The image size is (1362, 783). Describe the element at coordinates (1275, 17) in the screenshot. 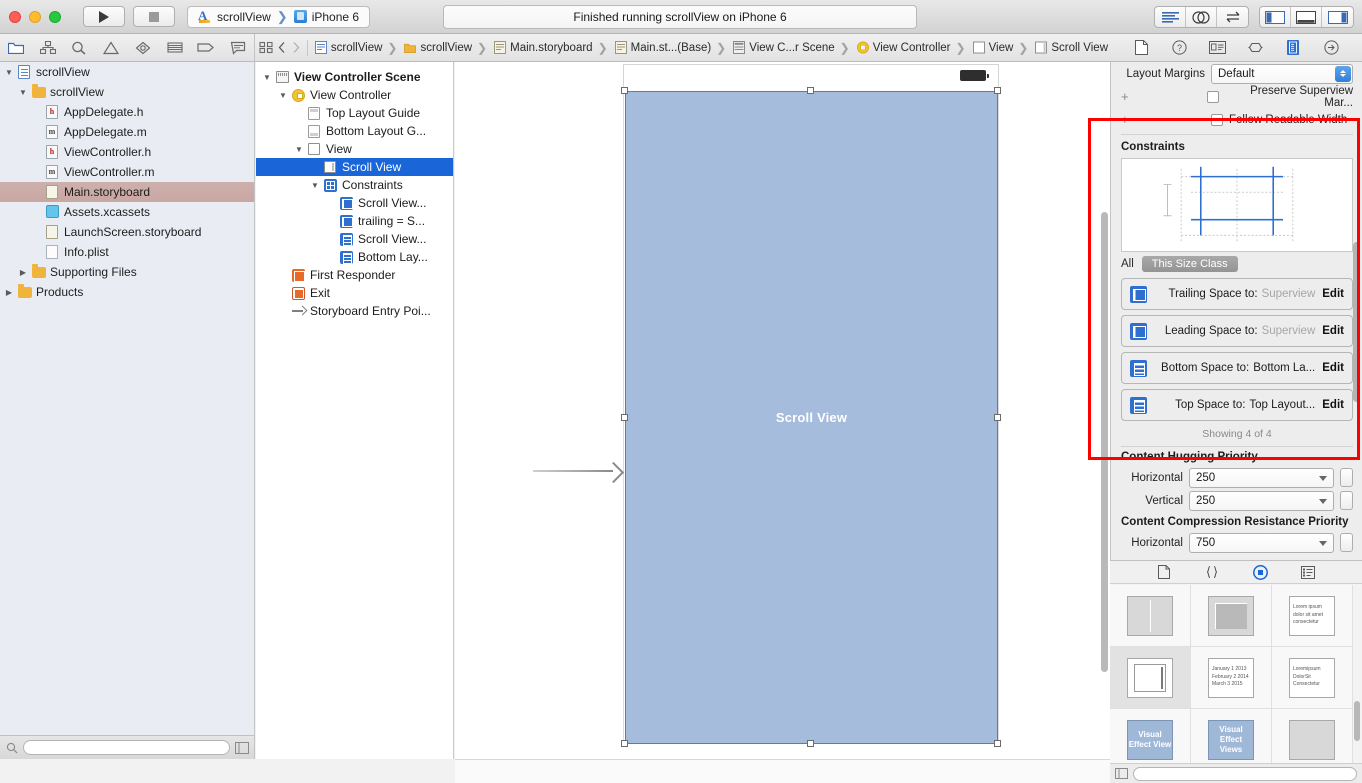

I see `toggle-navigator-button` at that location.